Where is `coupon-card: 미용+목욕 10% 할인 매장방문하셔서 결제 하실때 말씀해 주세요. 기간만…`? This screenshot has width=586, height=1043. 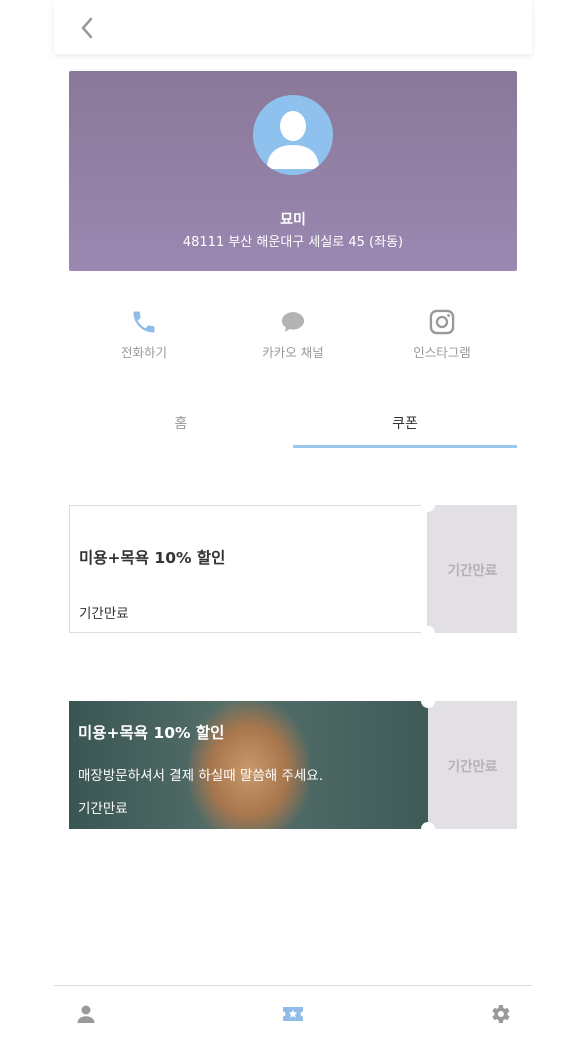
coupon-card: 미용+목욕 10% 할인 매장방문하셔서 결제 하실때 말씀해 주세요. 기간만… is located at coordinates (293, 765).